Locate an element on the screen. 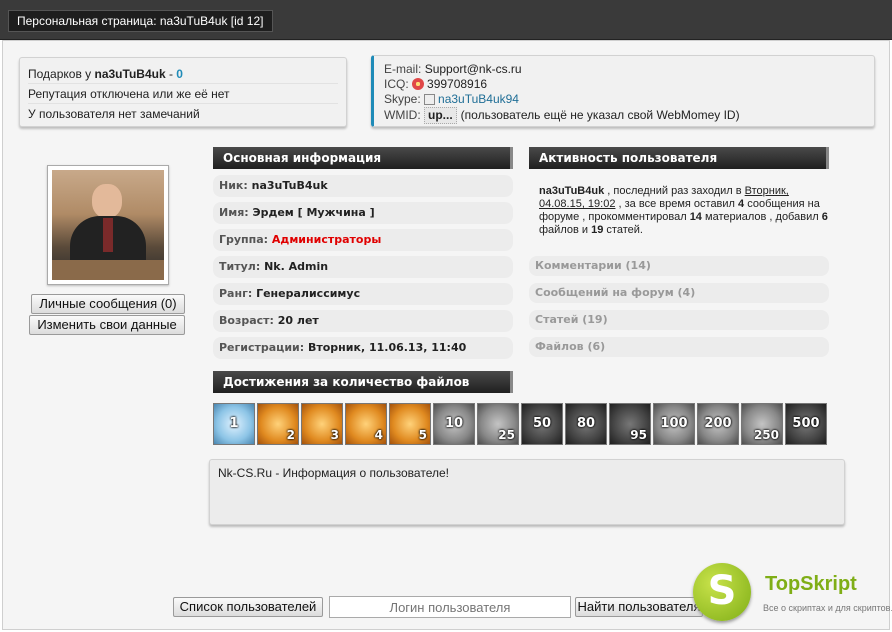 The width and height of the screenshot is (892, 632). info-value: Администраторы is located at coordinates (326, 239).